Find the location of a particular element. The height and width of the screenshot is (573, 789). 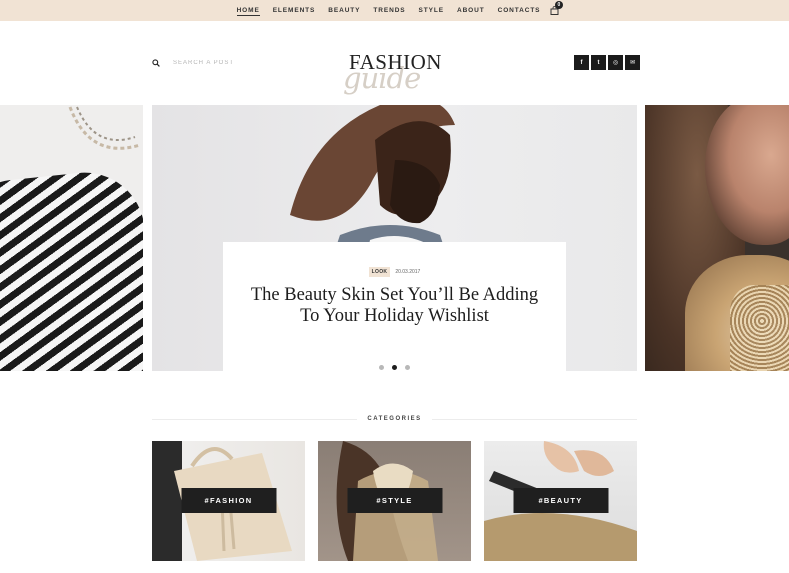

search-icon is located at coordinates (156, 63).